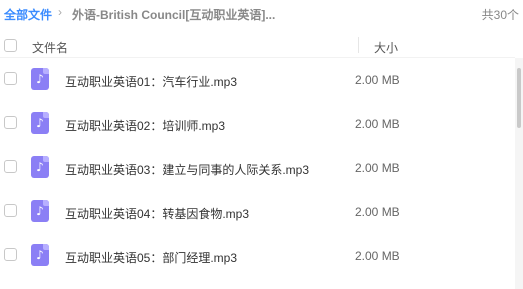 This screenshot has width=523, height=289. I want to click on file-row: ♪ 互动职业英语05：部门经理.mp3 2.00 MB, so click(257, 256).